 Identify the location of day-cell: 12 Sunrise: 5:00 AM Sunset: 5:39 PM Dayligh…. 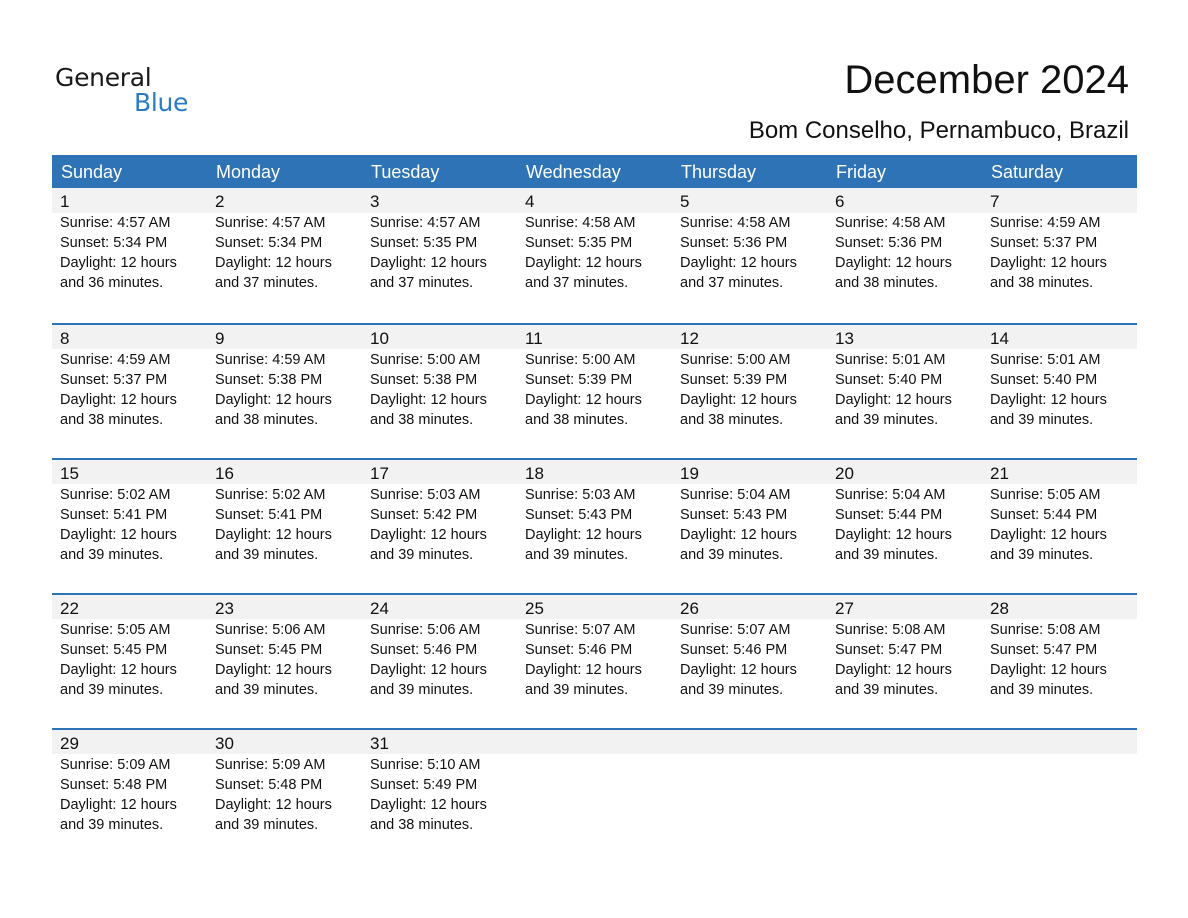
(749, 377).